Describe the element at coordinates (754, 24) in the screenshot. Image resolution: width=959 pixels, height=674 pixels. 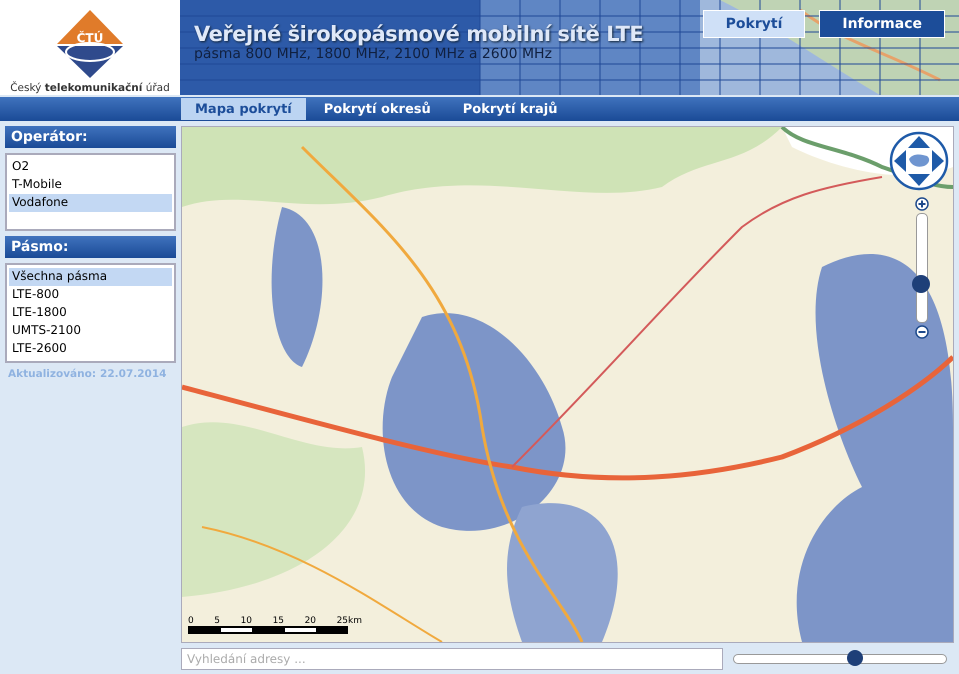
I see `header-button: Pokrytí` at that location.